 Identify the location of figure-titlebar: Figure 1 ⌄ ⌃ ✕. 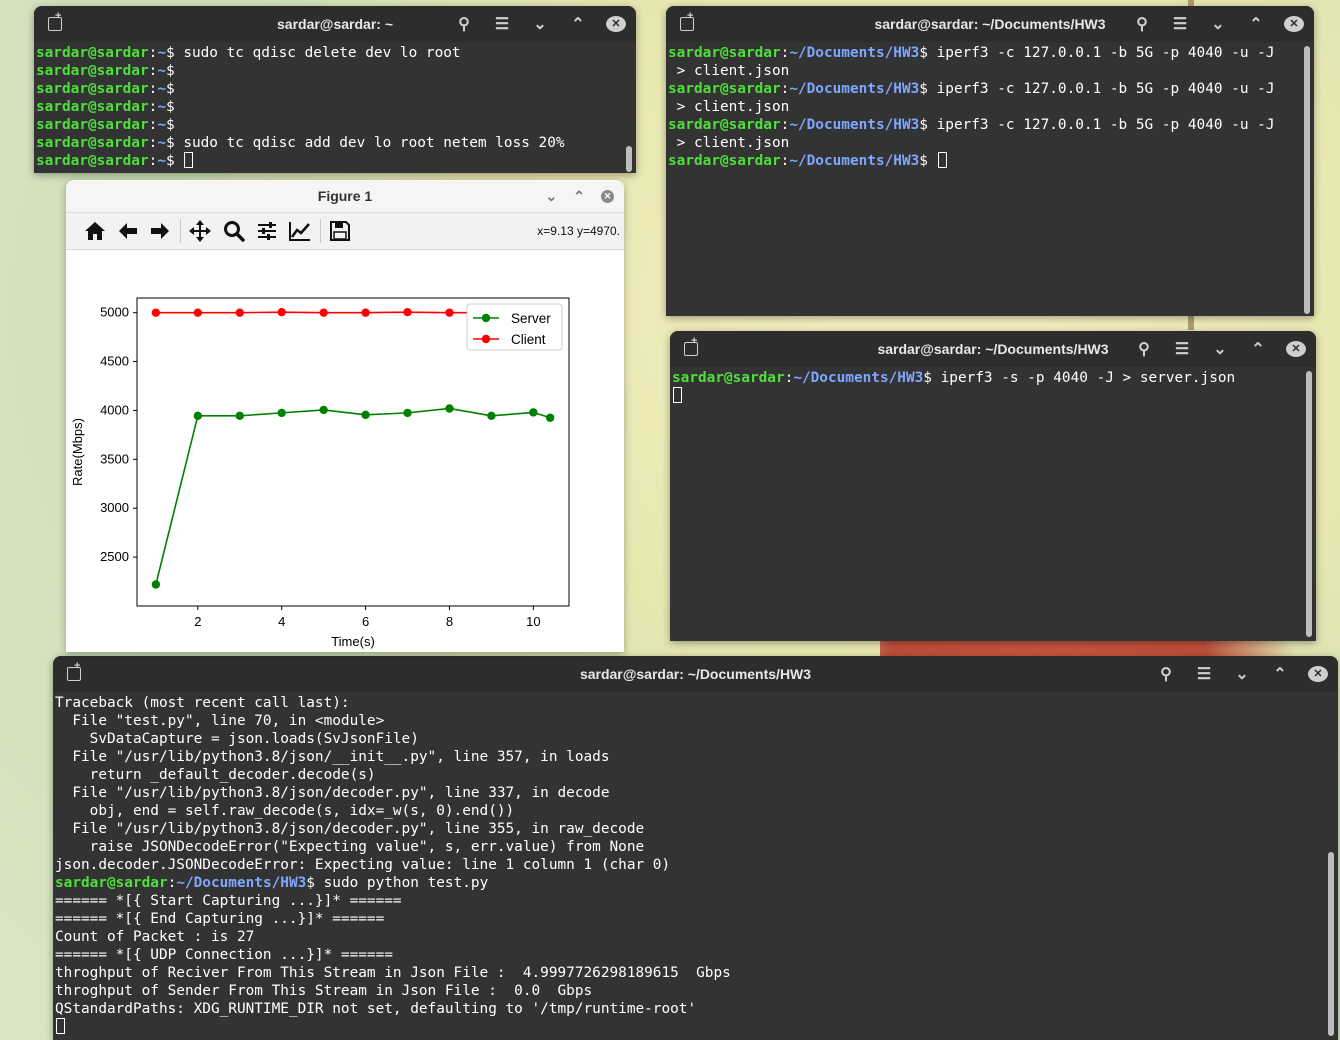
(345, 196).